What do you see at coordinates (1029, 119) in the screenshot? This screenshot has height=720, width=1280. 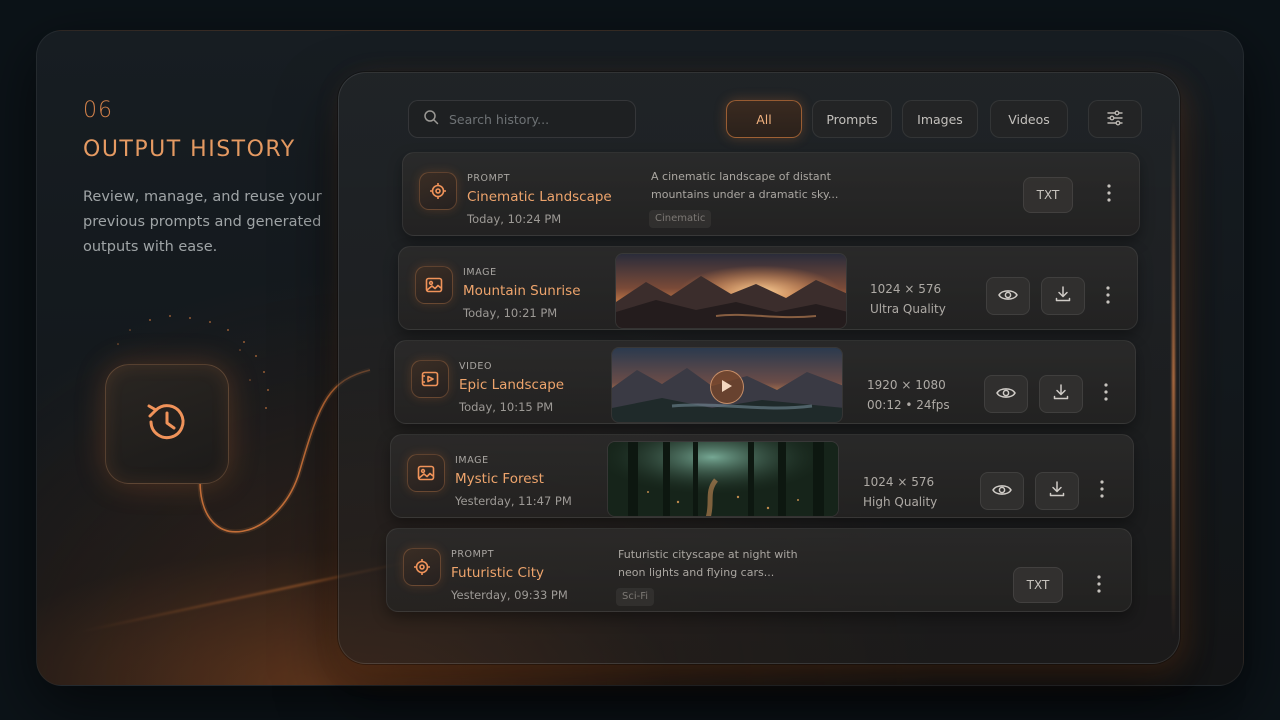 I see `filter-videos-button: Videos` at bounding box center [1029, 119].